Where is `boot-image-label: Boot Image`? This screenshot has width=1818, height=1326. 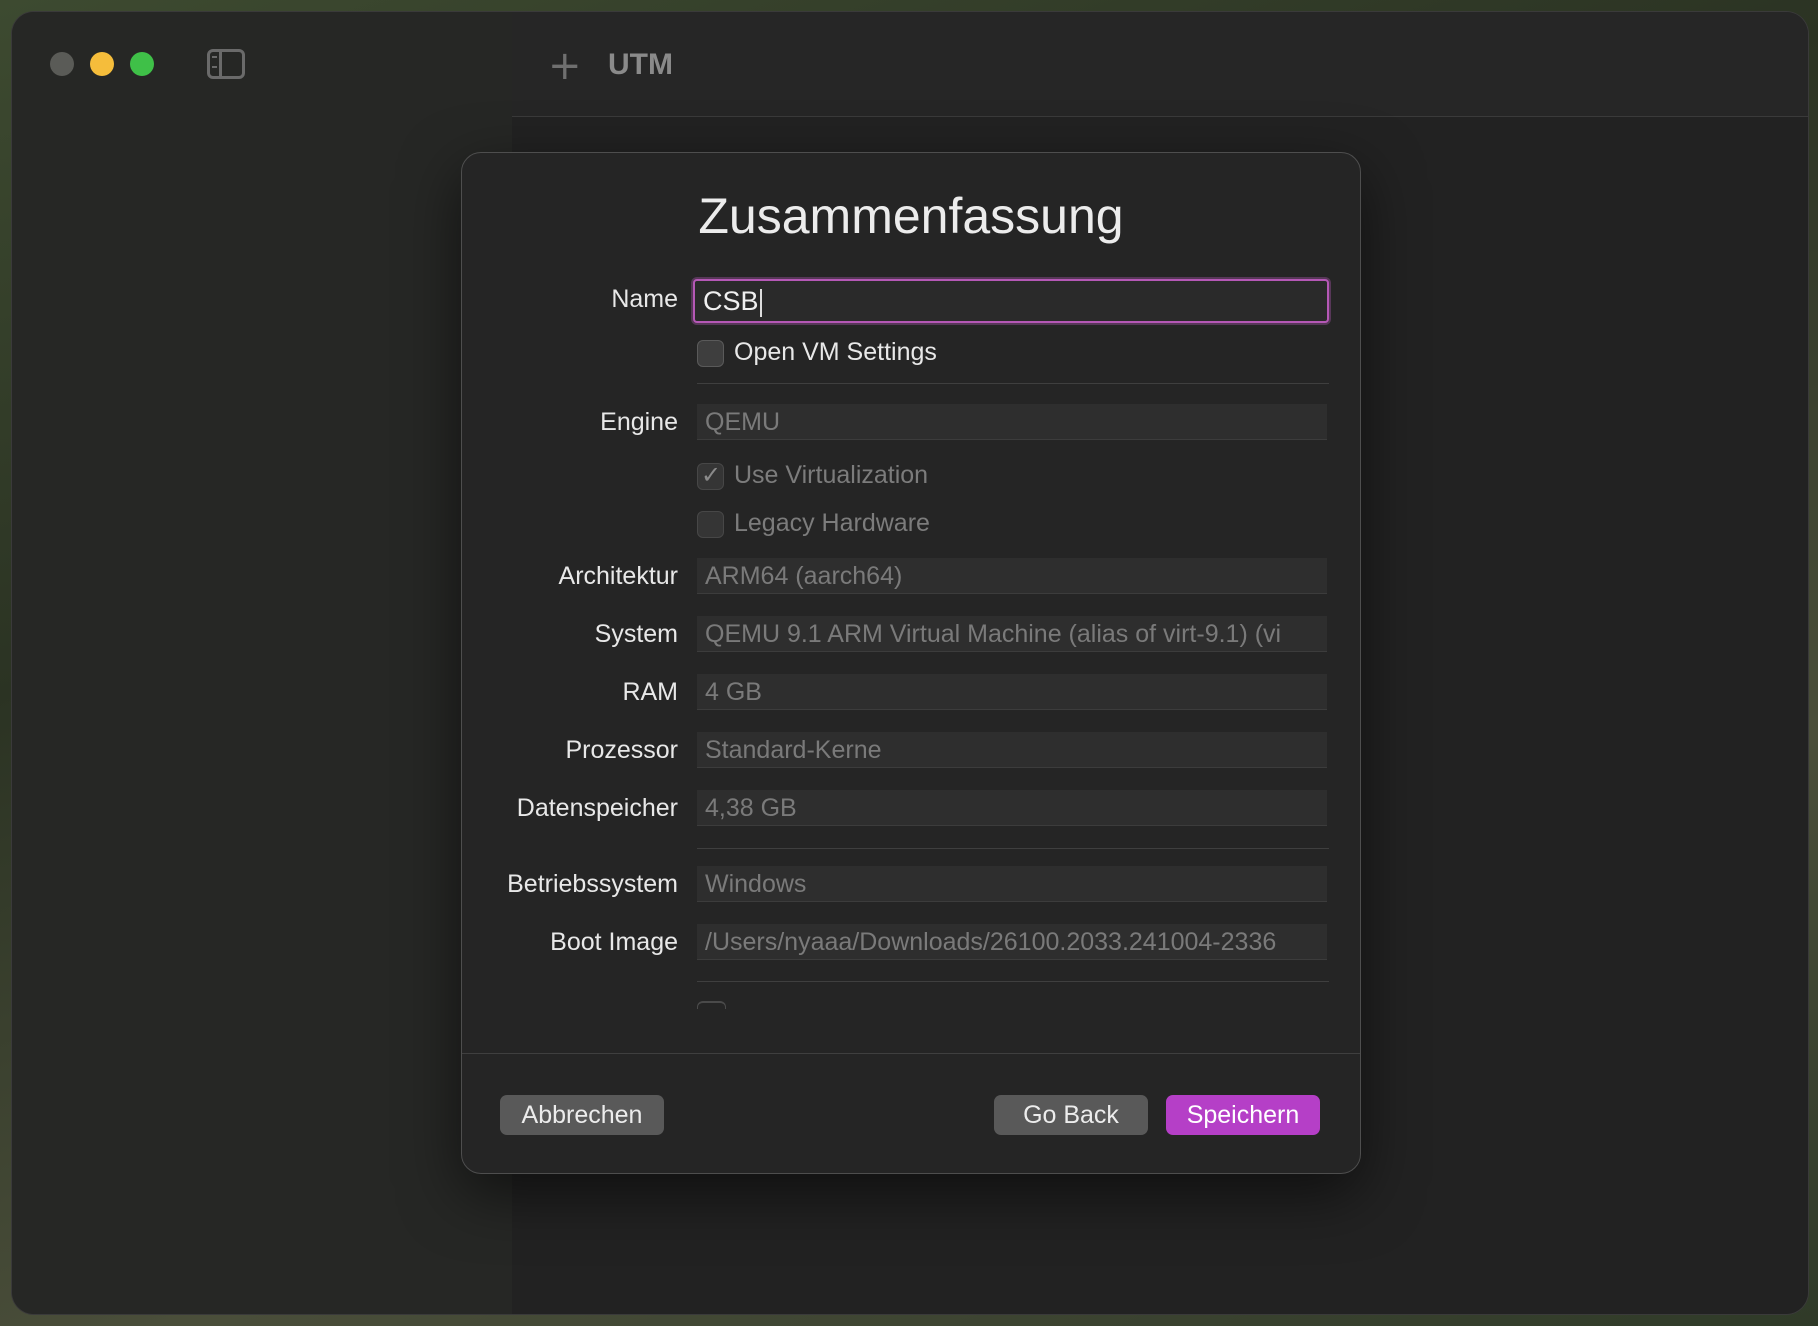 boot-image-label: Boot Image is located at coordinates (614, 942).